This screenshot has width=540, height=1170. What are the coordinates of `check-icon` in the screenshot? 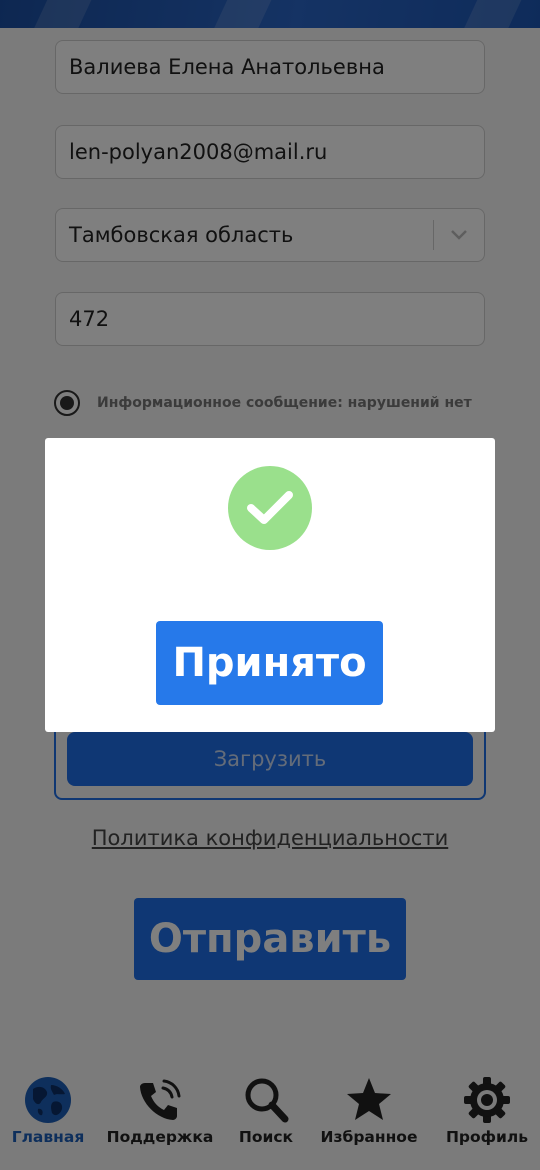 It's located at (270, 508).